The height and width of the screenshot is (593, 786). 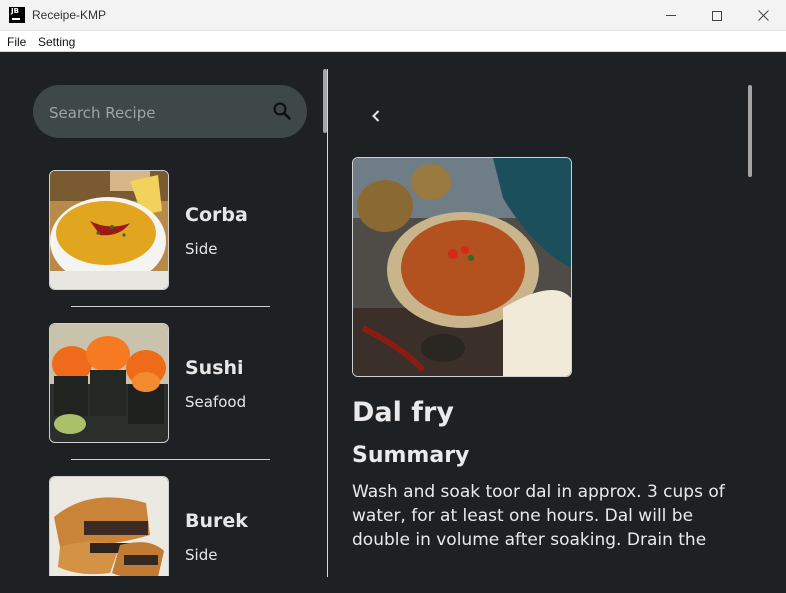 I want to click on chevron-left-icon, so click(x=376, y=116).